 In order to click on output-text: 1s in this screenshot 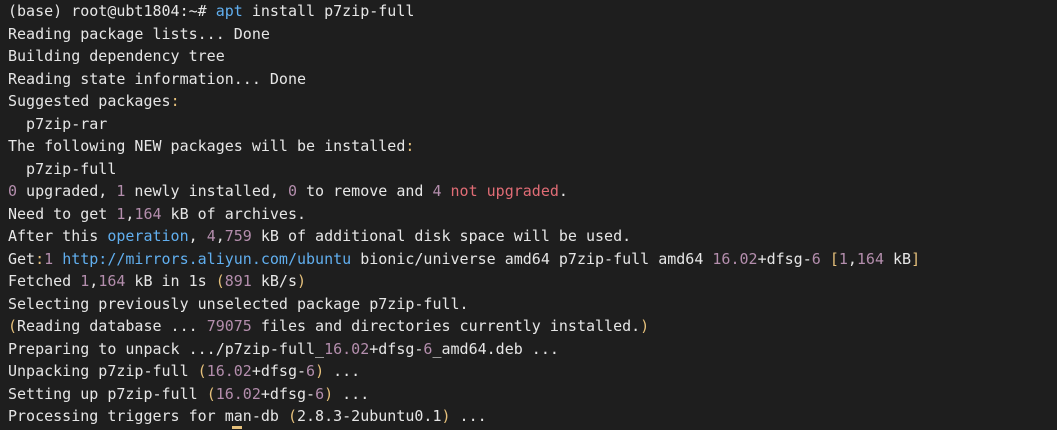, I will do `click(197, 281)`.